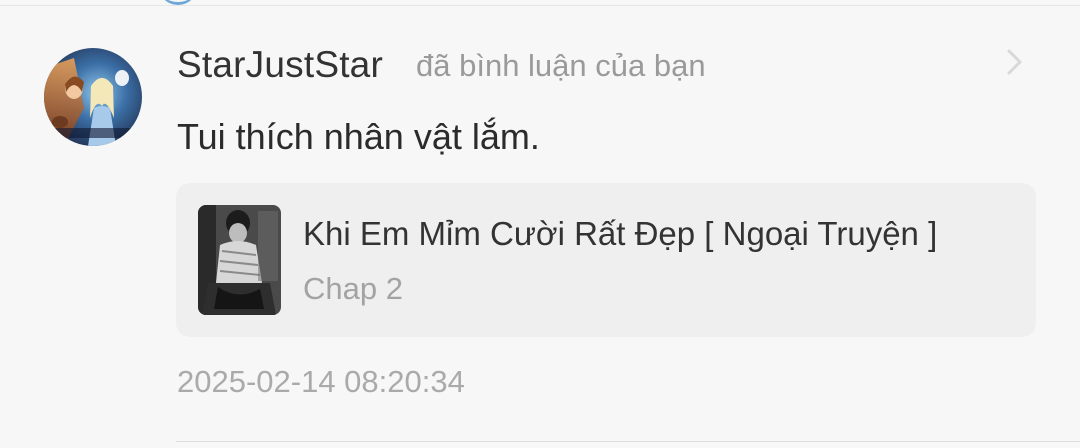 This screenshot has height=448, width=1080. I want to click on story-cover-image, so click(239, 260).